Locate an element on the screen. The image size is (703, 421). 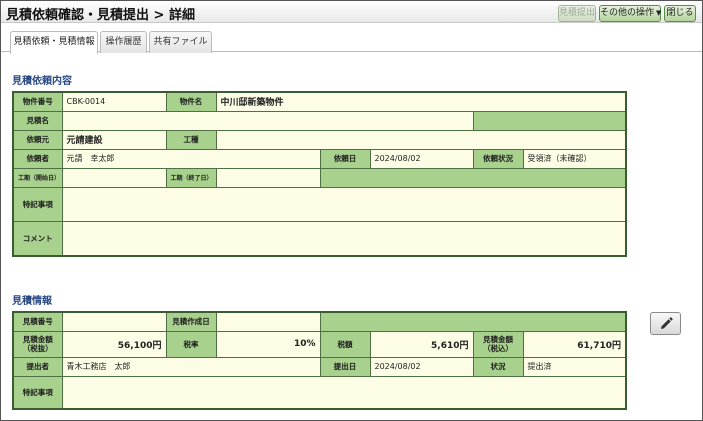
submit-estimate-button: 見積提出 is located at coordinates (577, 13).